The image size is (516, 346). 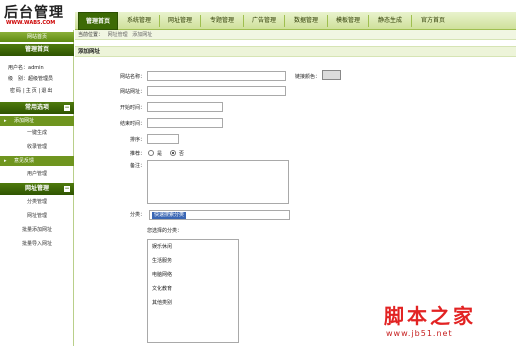 I want to click on recommend-yes-radio, so click(x=151, y=153).